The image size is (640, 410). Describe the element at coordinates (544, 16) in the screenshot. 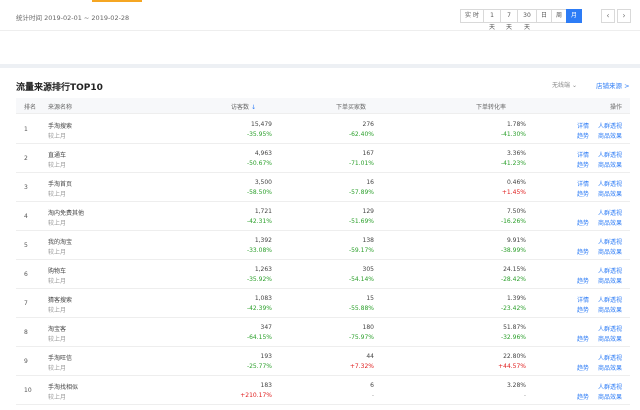

I see `period-day: 日` at that location.